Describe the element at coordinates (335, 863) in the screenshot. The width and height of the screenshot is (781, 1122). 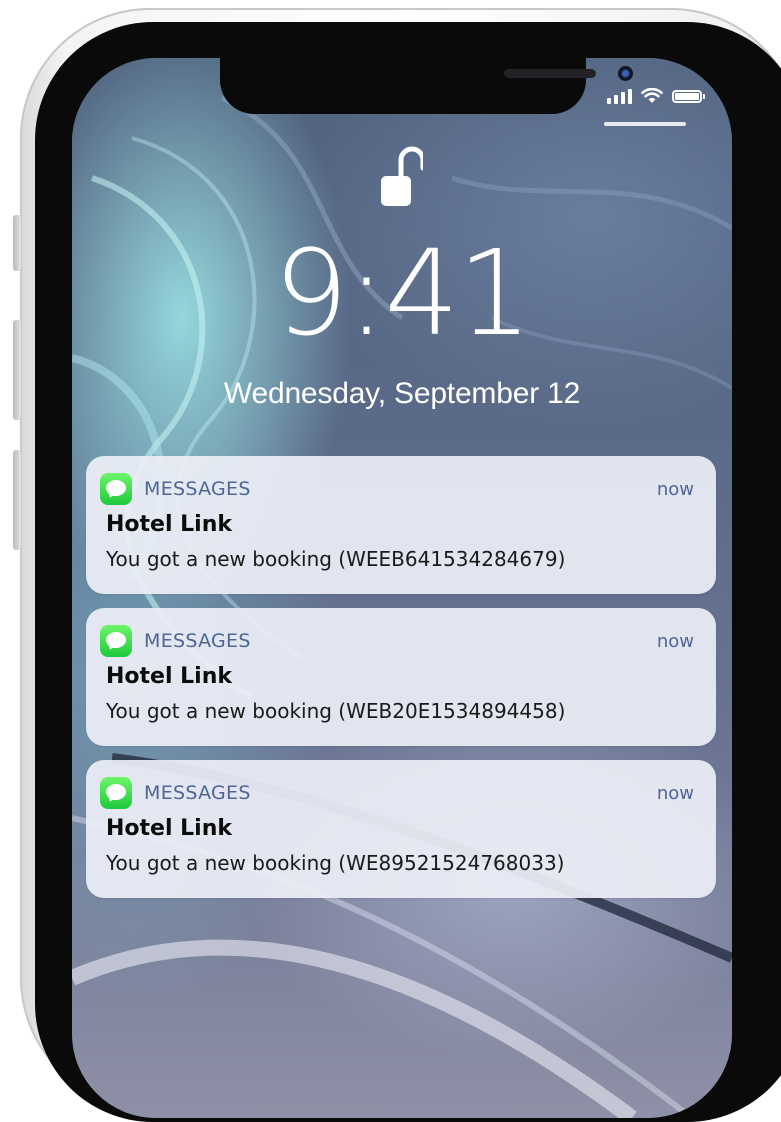
I see `notification-body: You got a new booking (WE89521524768033)` at that location.